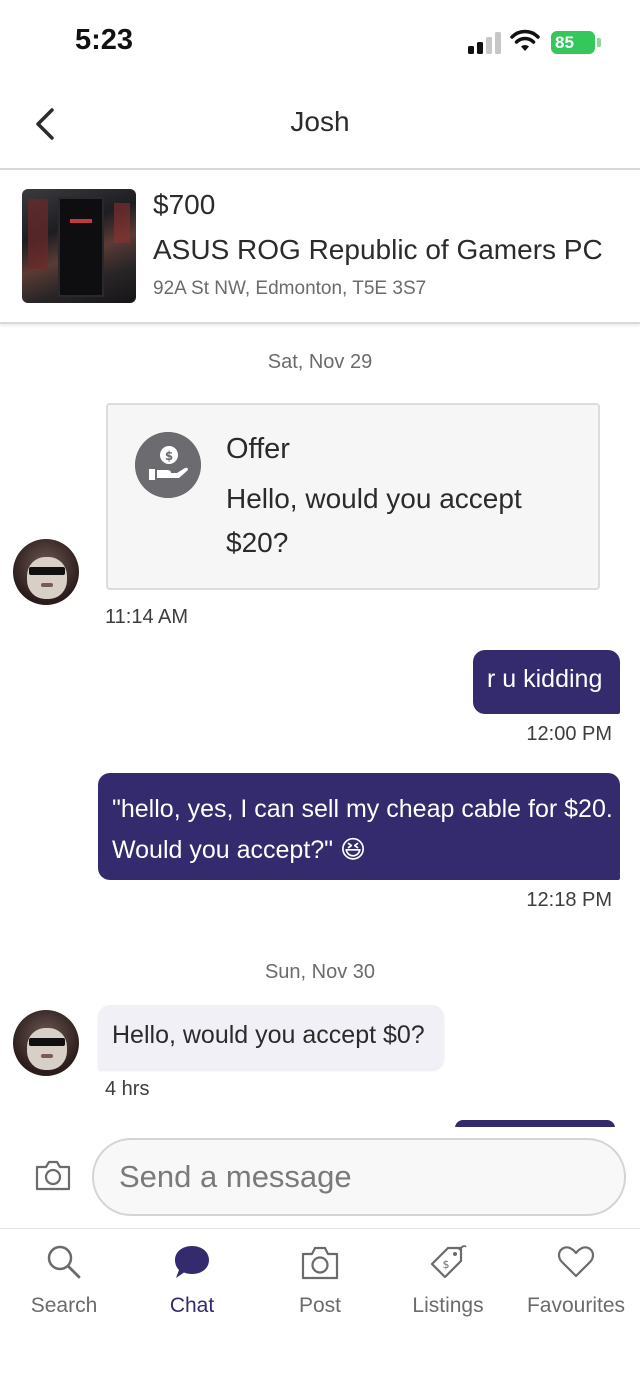 This screenshot has height=1386, width=640. I want to click on laughing-emoji-icon: 😆, so click(353, 850).